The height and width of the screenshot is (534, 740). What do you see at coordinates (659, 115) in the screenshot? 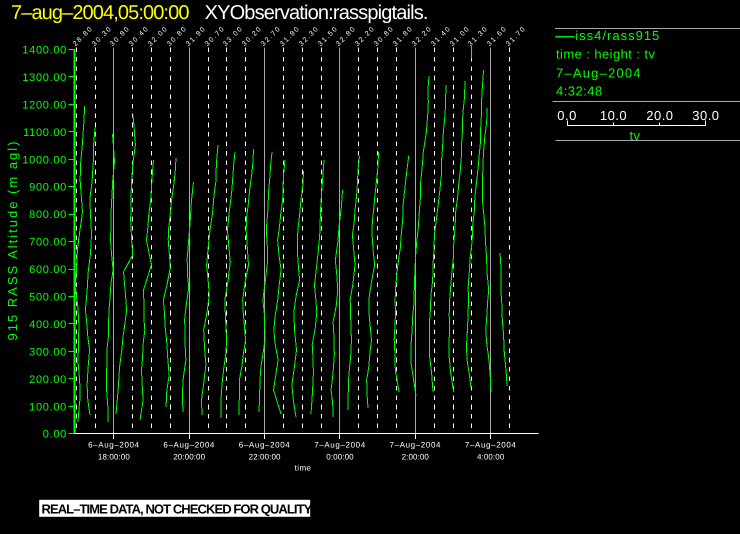
I see `svg-text: 20.0` at bounding box center [659, 115].